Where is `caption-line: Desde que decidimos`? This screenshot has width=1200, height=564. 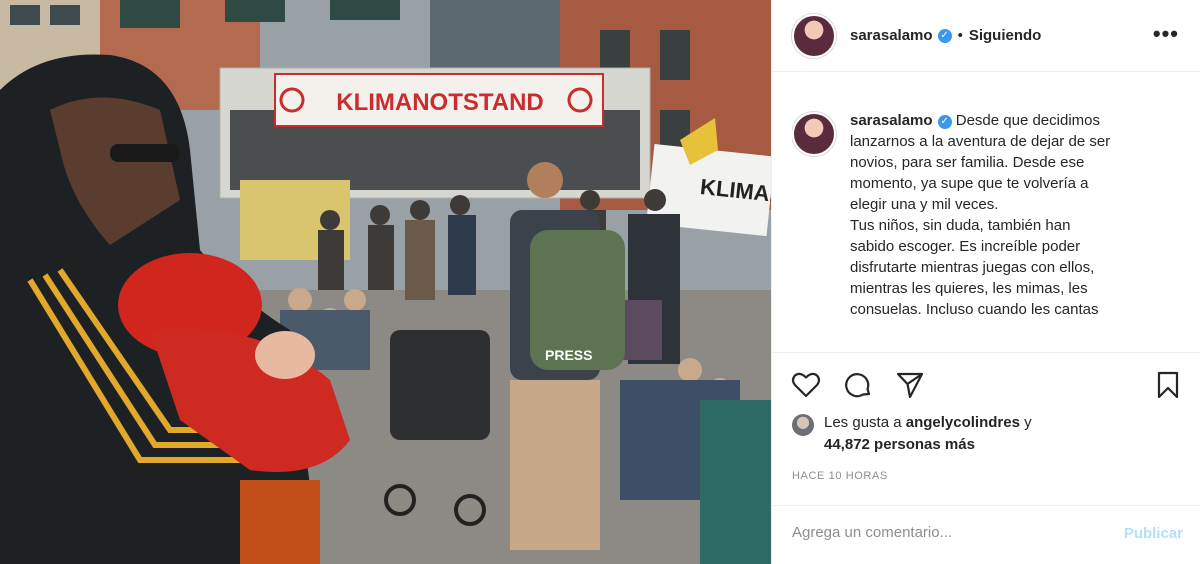 caption-line: Desde que decidimos is located at coordinates (1027, 120).